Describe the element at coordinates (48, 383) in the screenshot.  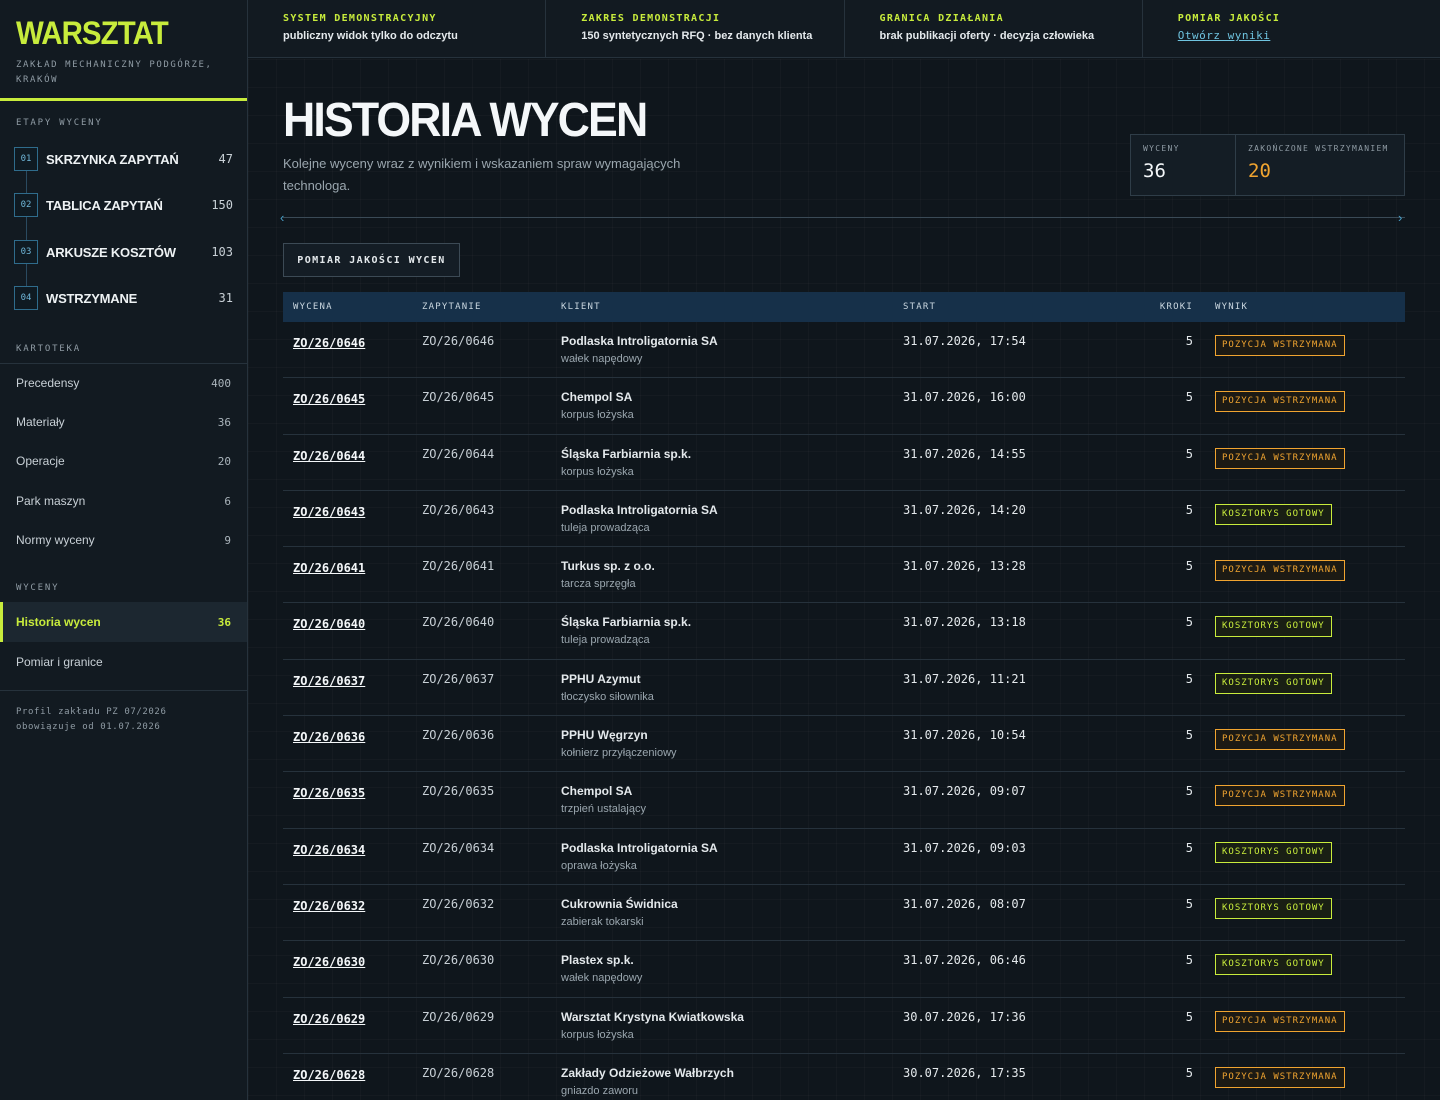
I see `sidebar-item-label: Precedensy` at that location.